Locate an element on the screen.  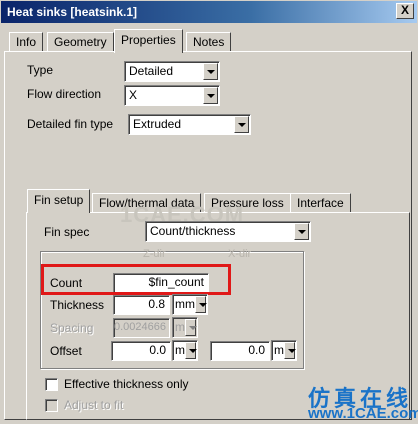
fin-spec-label: Fin spec is located at coordinates (67, 232).